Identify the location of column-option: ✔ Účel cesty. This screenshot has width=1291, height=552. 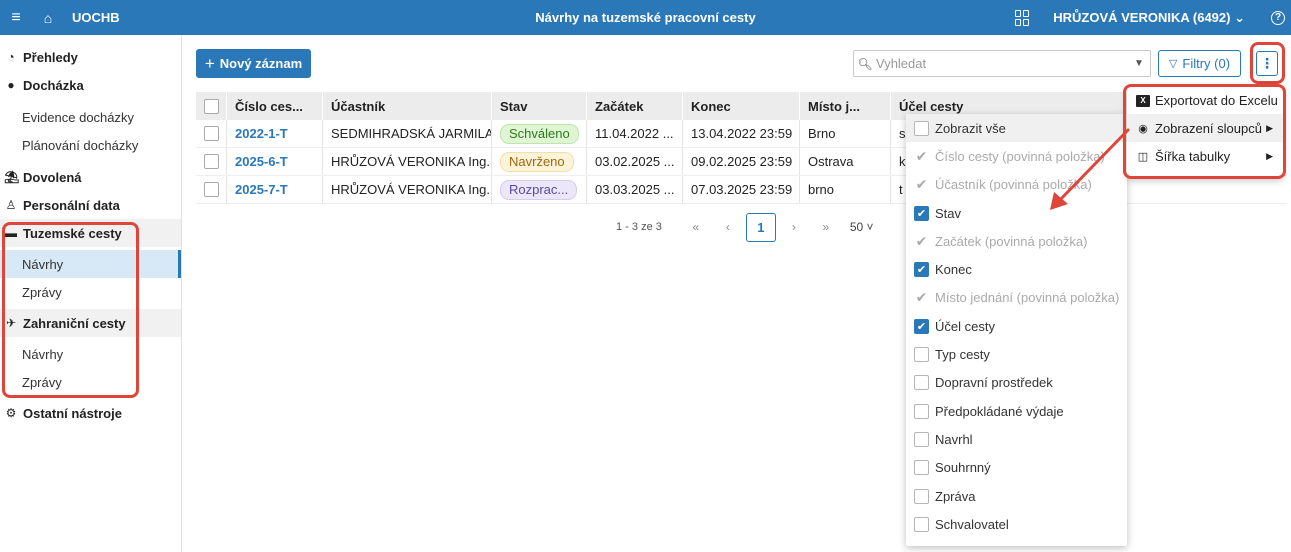
(1016, 326).